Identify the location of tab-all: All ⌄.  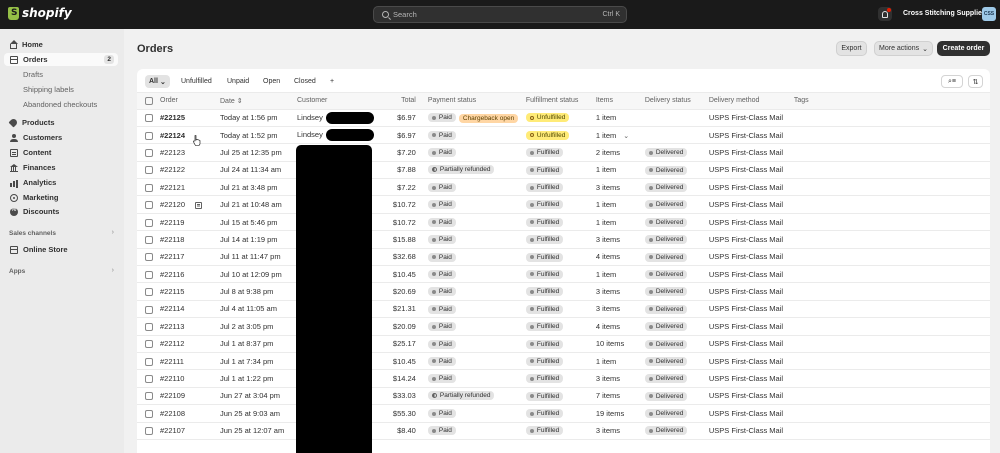
(157, 81).